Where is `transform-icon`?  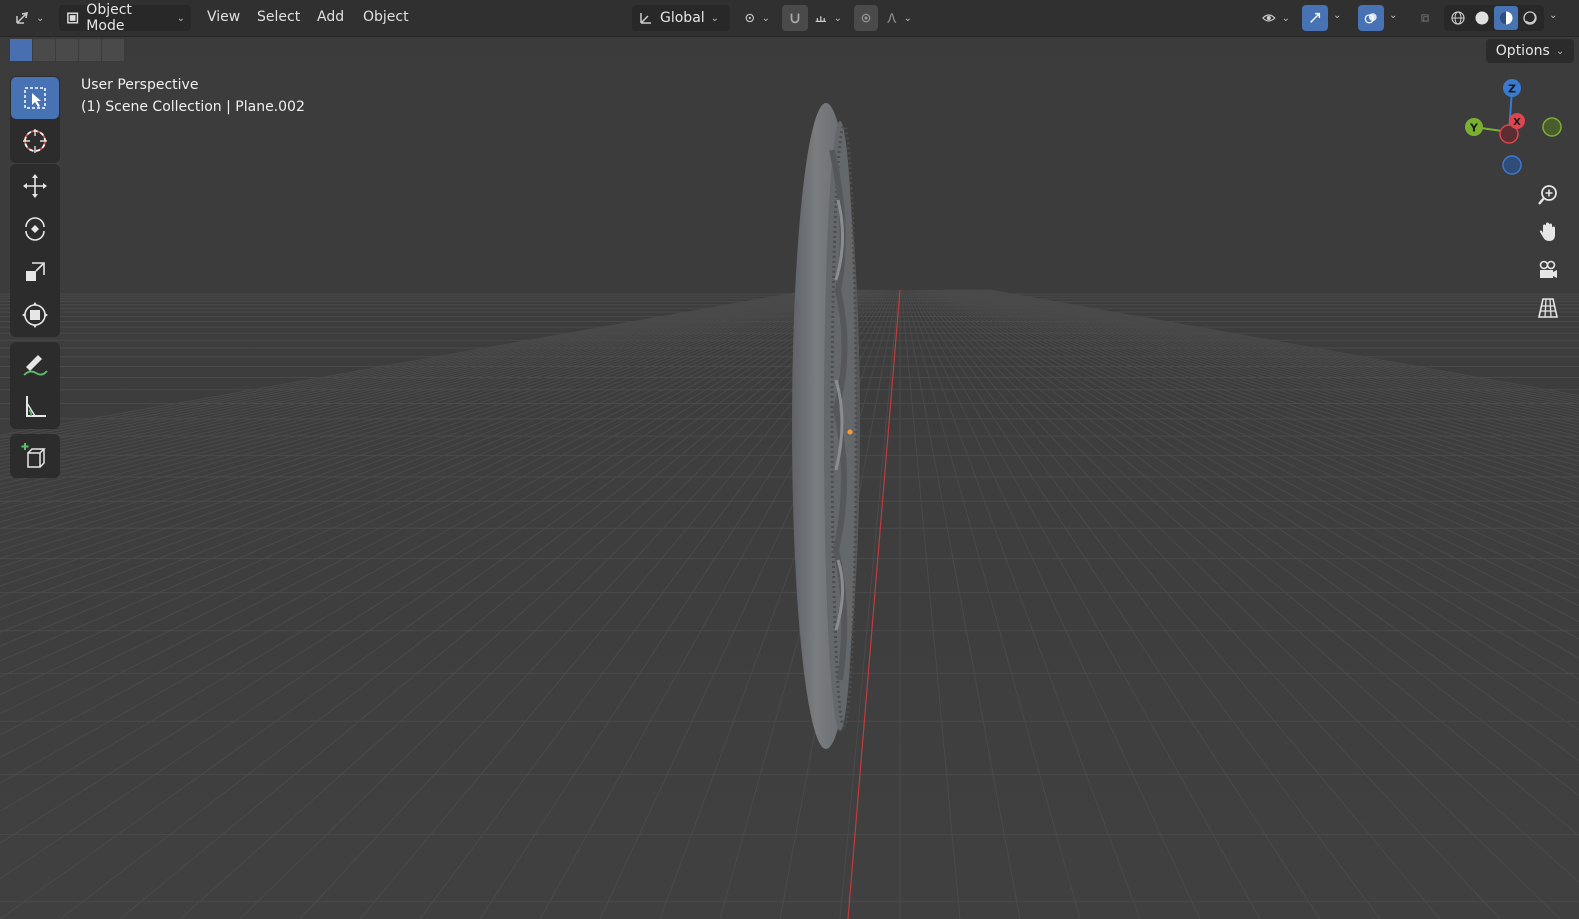
transform-icon is located at coordinates (35, 315).